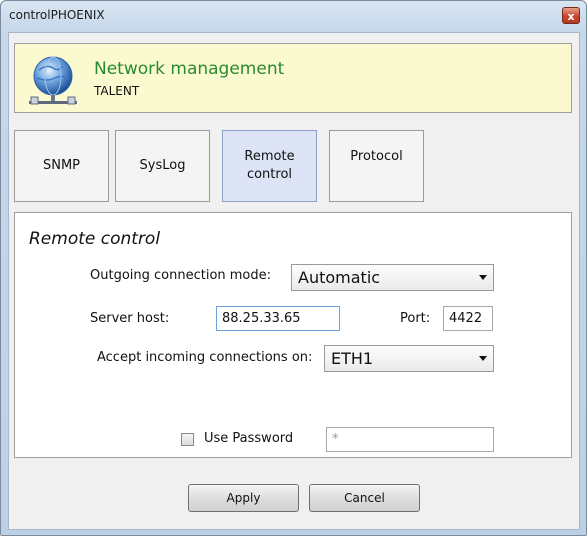  Describe the element at coordinates (376, 166) in the screenshot. I see `tab-protocol: Protocol` at that location.